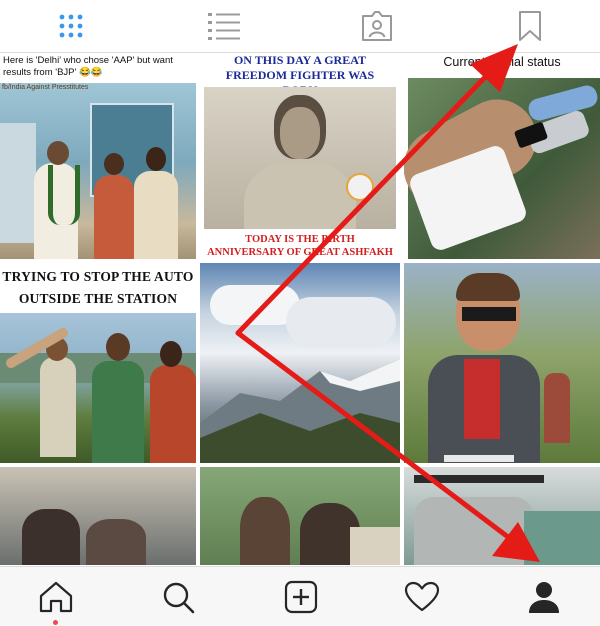 This screenshot has width=600, height=626. Describe the element at coordinates (45, 87) in the screenshot. I see `post-source-label: fb/India Against Presstitutes` at that location.